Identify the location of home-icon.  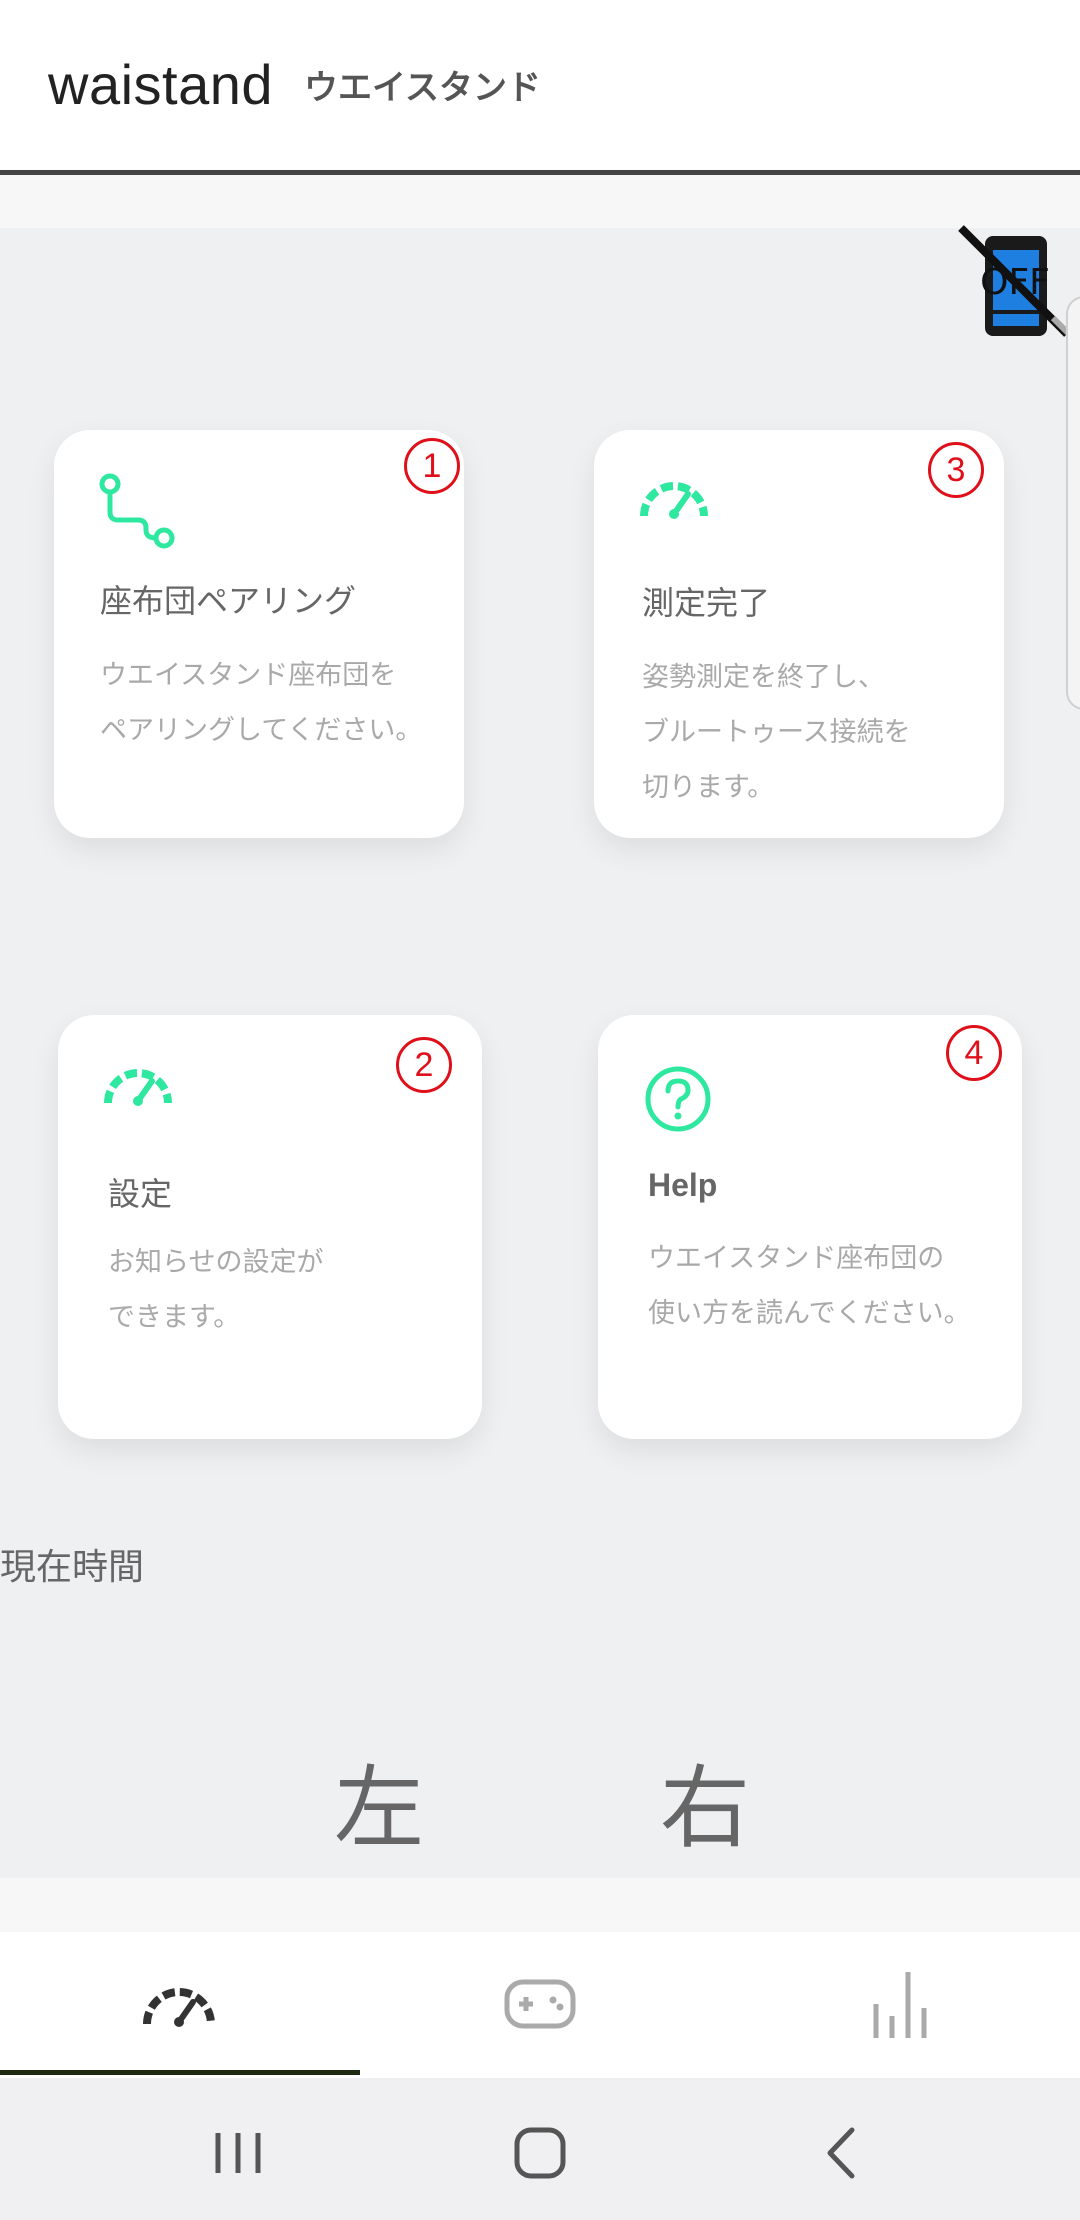
(540, 2153).